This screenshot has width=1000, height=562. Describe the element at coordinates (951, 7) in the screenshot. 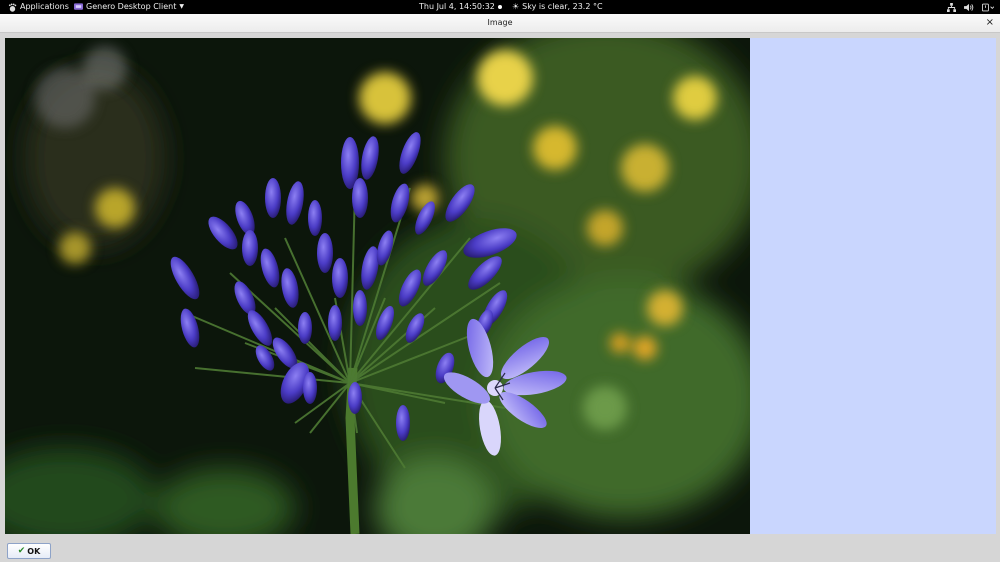

I see `network-icon` at that location.